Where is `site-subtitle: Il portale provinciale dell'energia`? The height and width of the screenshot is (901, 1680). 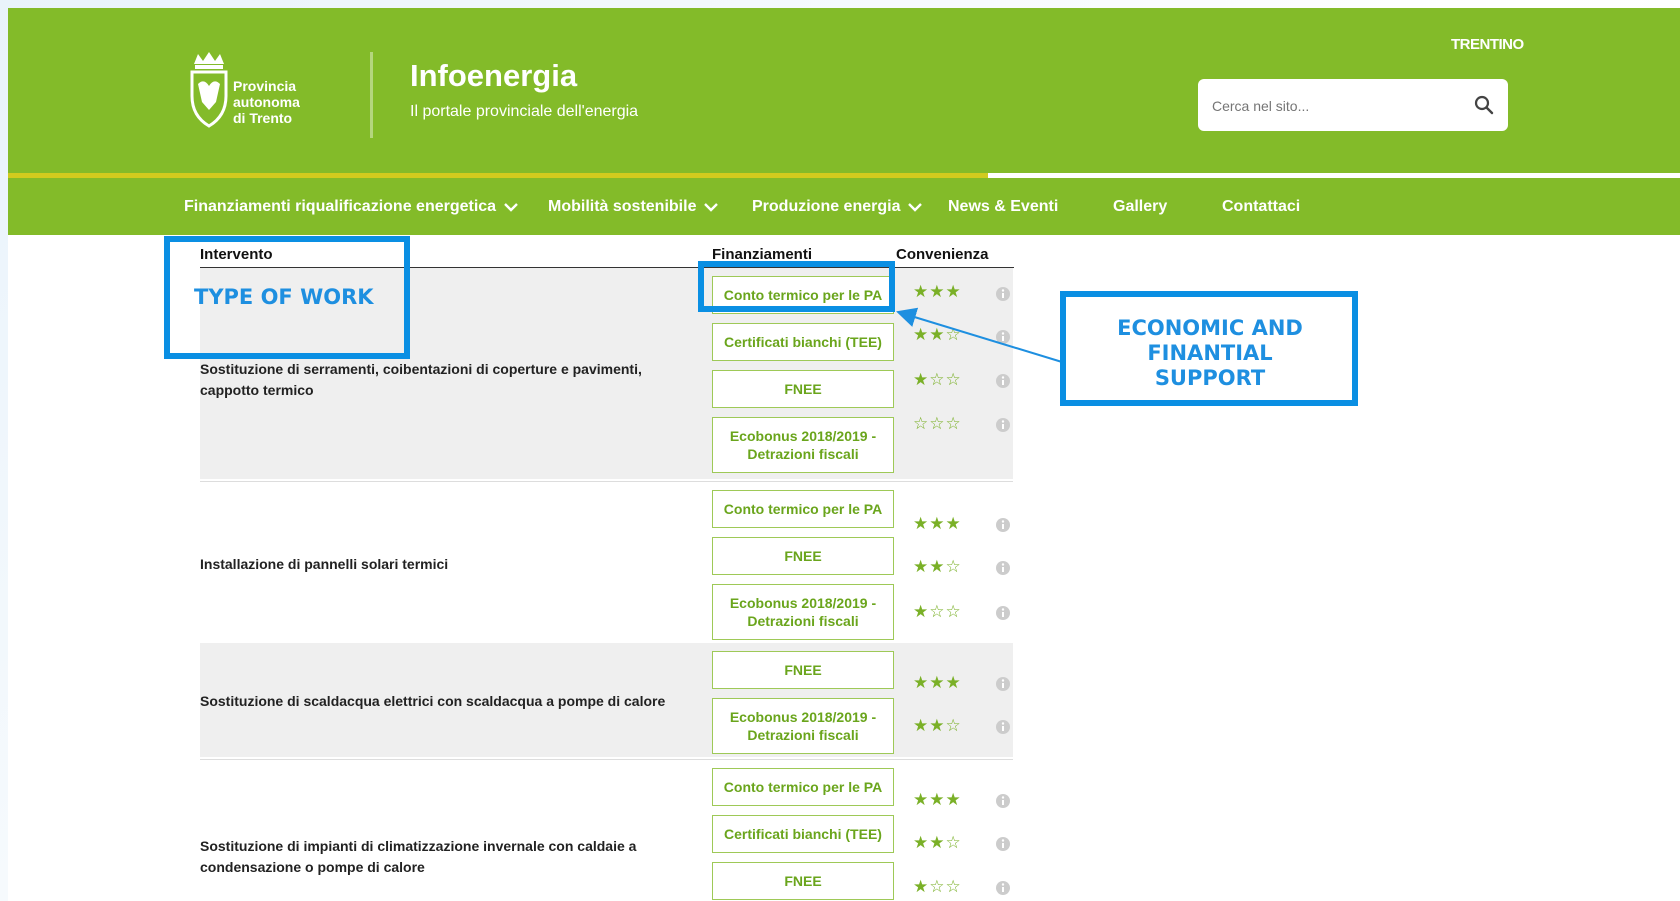
site-subtitle: Il portale provinciale dell'energia is located at coordinates (524, 111).